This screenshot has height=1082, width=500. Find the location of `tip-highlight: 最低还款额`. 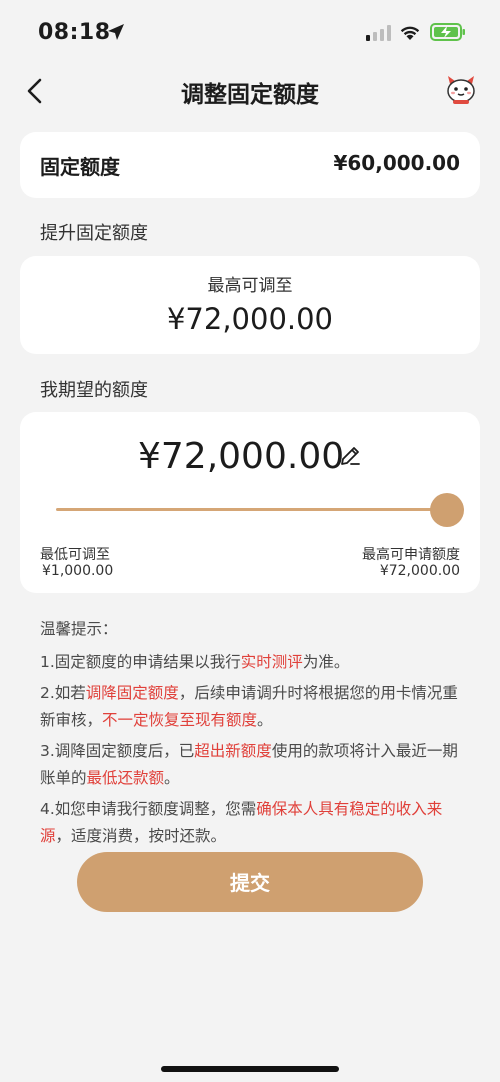

tip-highlight: 最低还款额 is located at coordinates (125, 778).